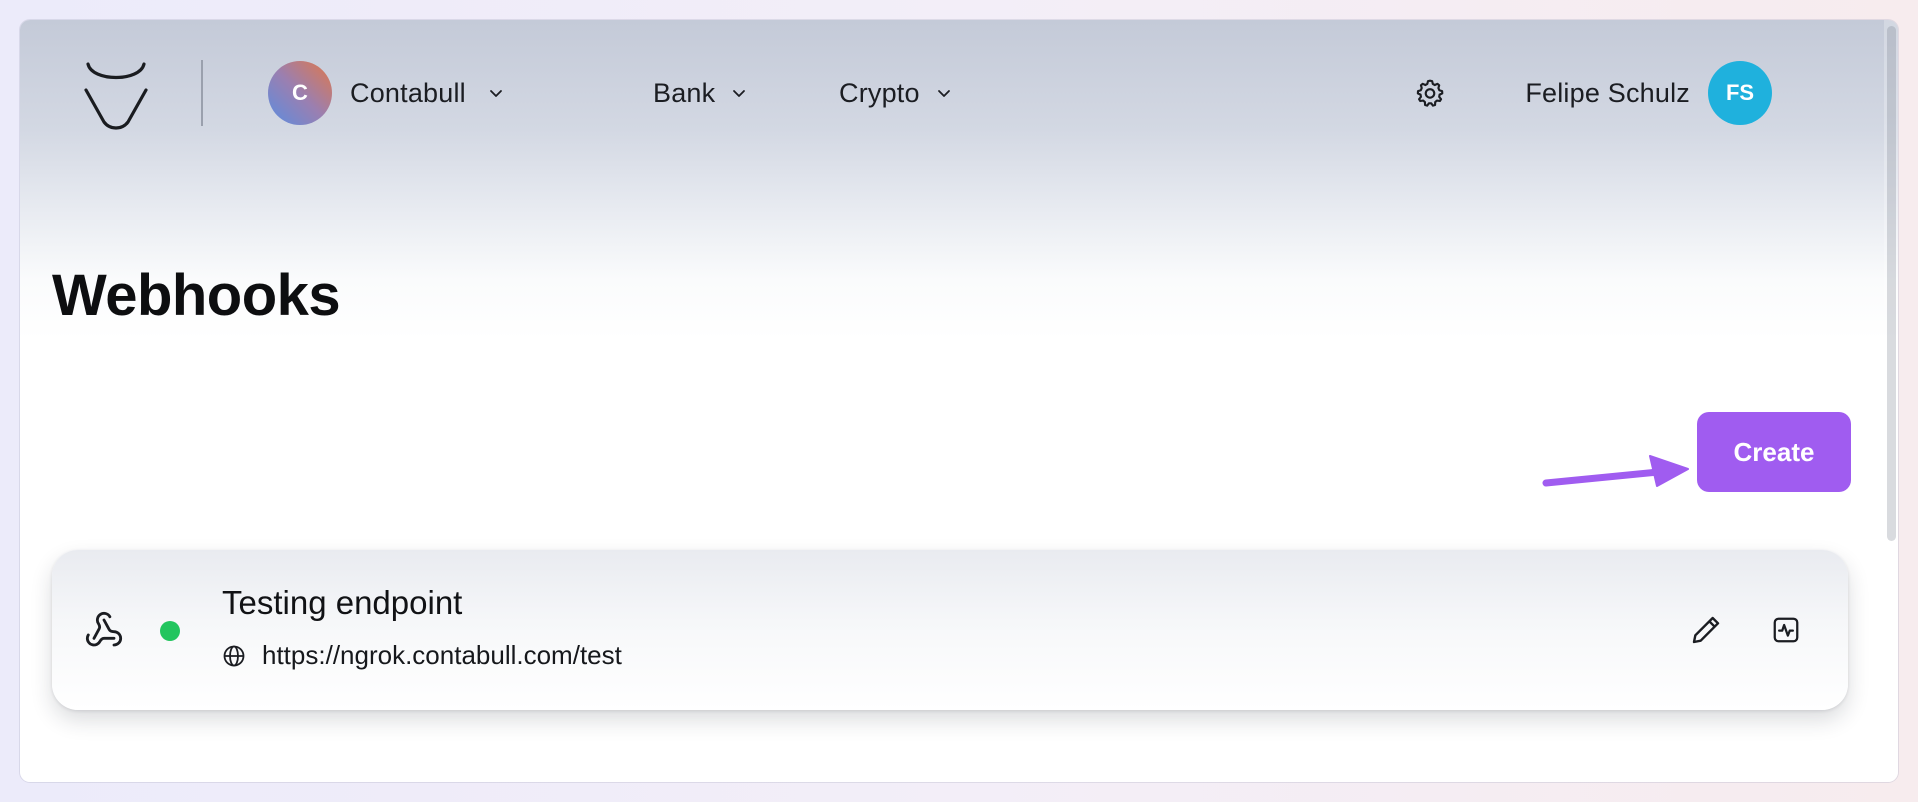  I want to click on page-title: Webhooks, so click(196, 295).